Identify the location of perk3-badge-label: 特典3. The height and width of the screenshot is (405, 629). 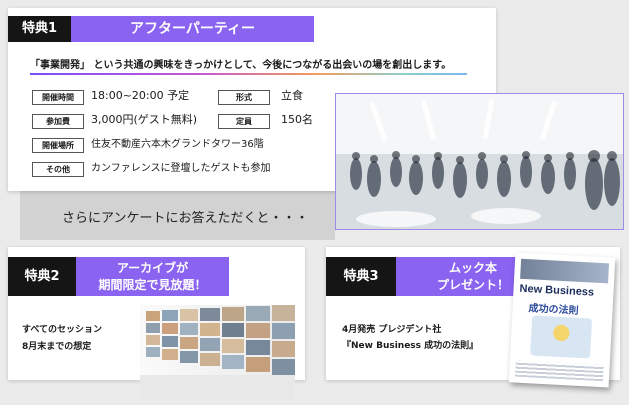
(361, 276).